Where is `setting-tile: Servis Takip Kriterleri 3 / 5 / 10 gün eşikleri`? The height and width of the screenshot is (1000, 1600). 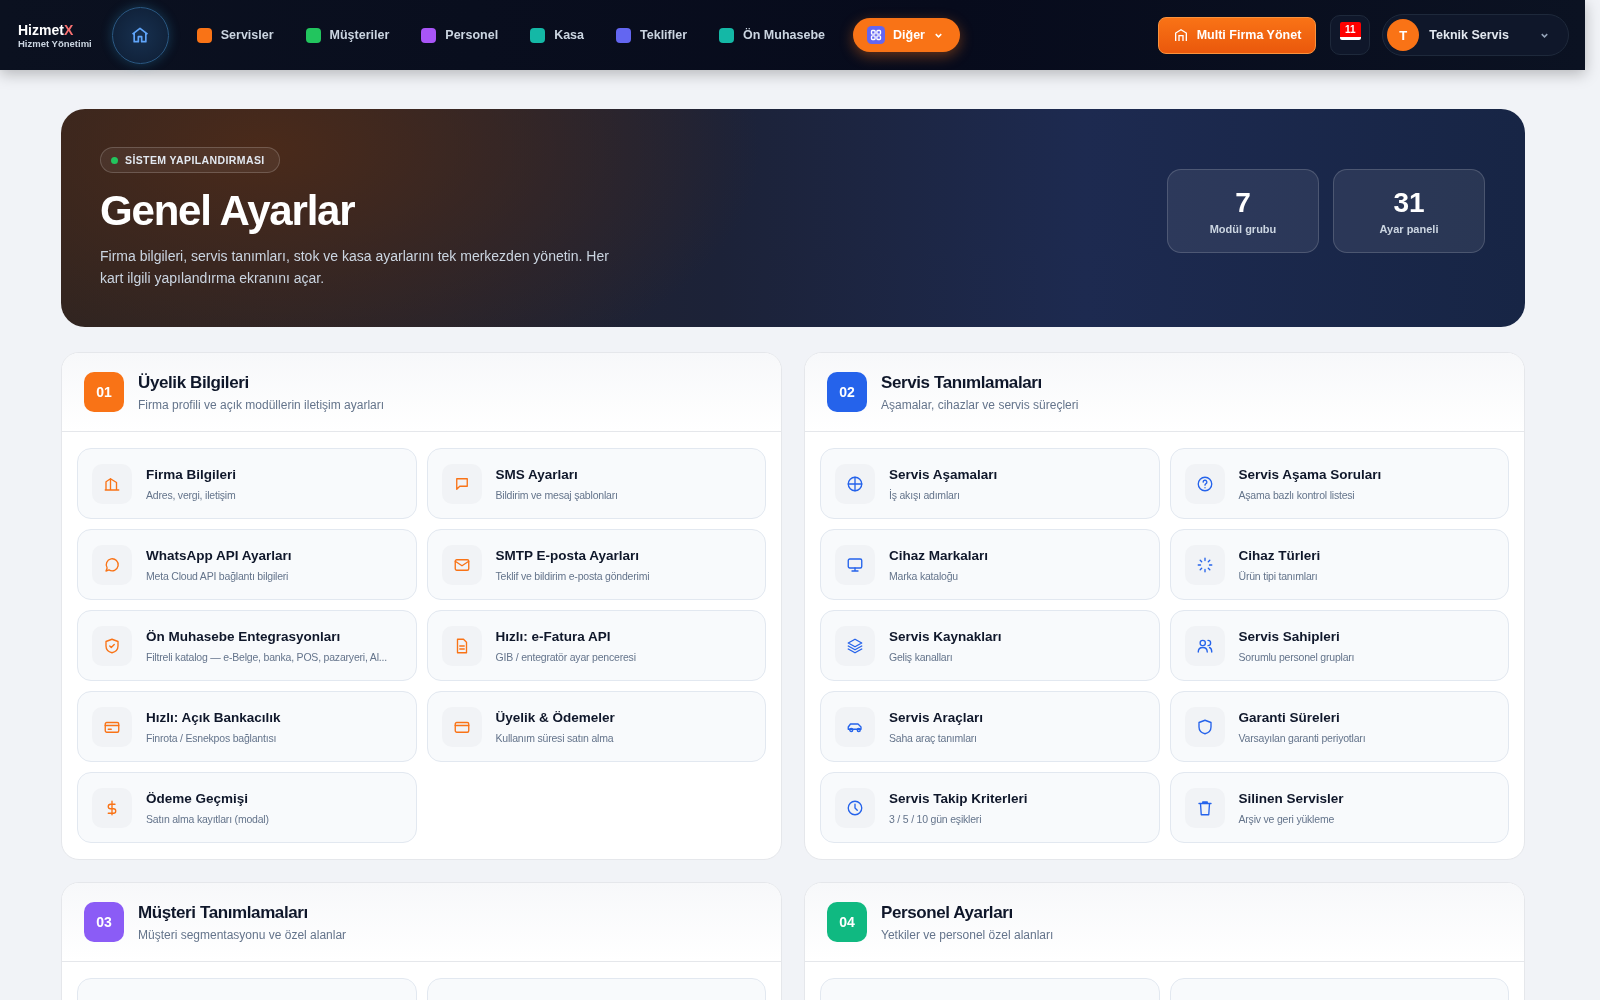
setting-tile: Servis Takip Kriterleri 3 / 5 / 10 gün eşikleri is located at coordinates (990, 807).